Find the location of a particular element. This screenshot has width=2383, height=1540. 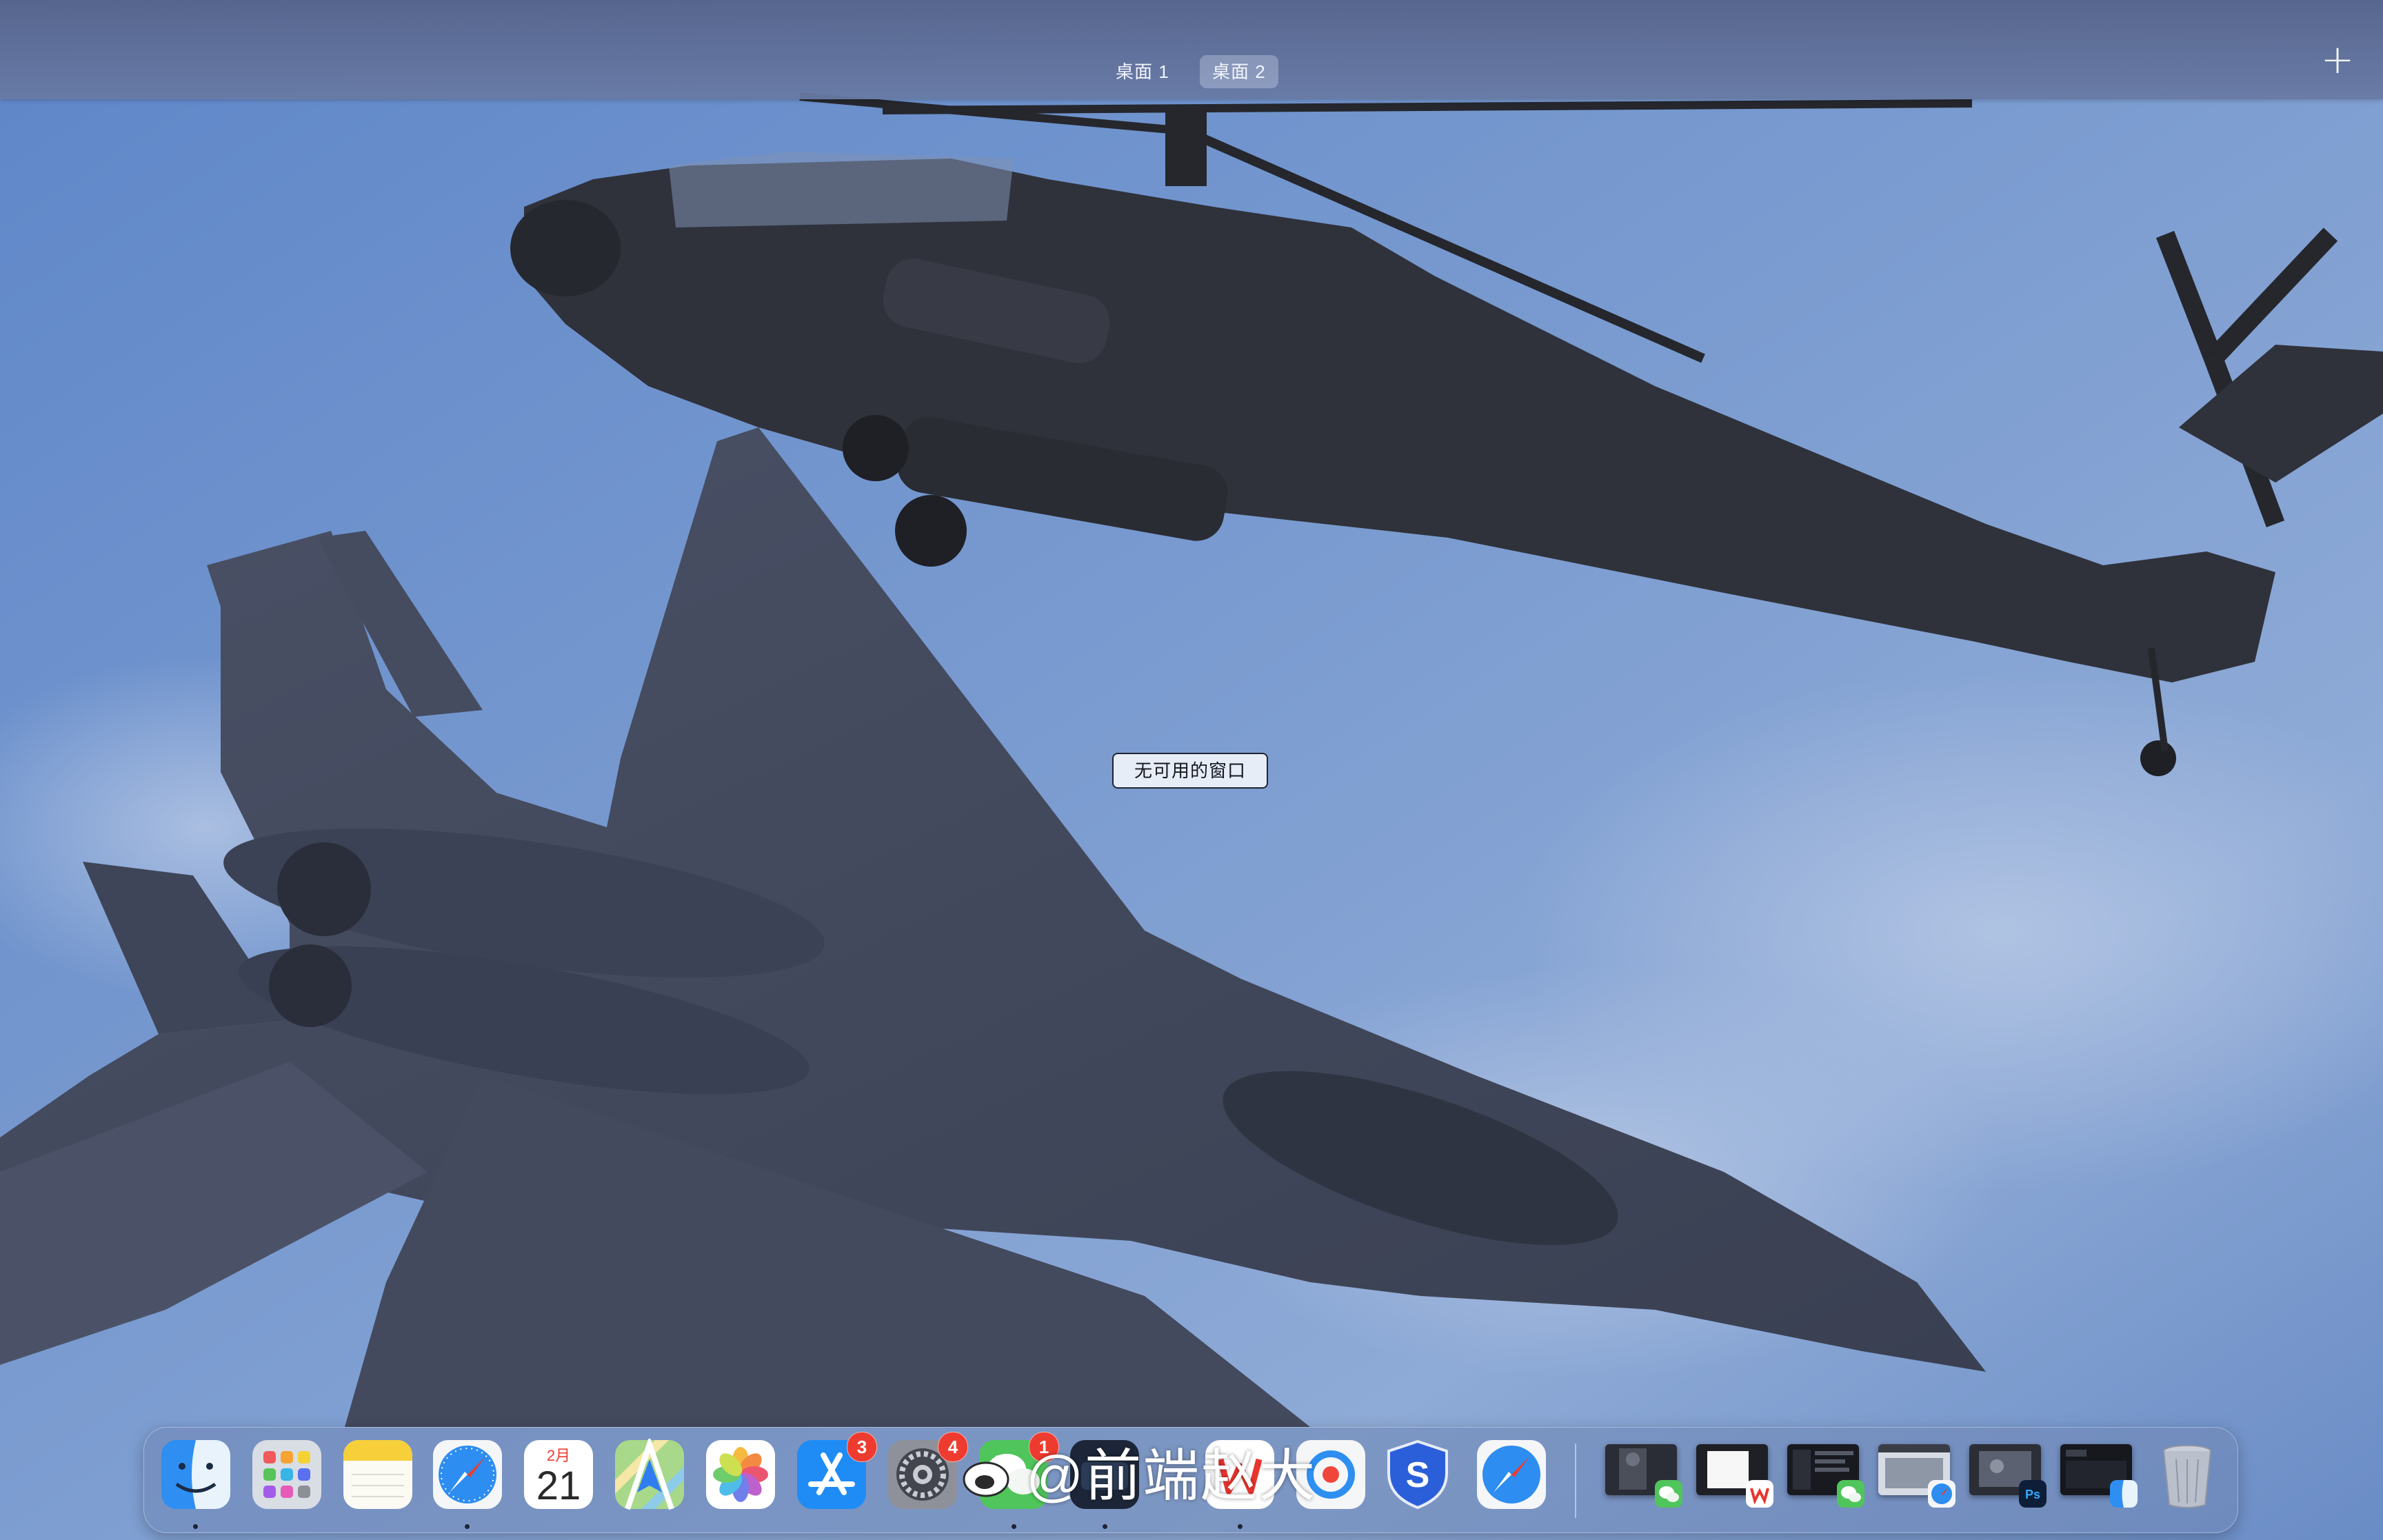

add-space-button: + is located at coordinates (2337, 60).